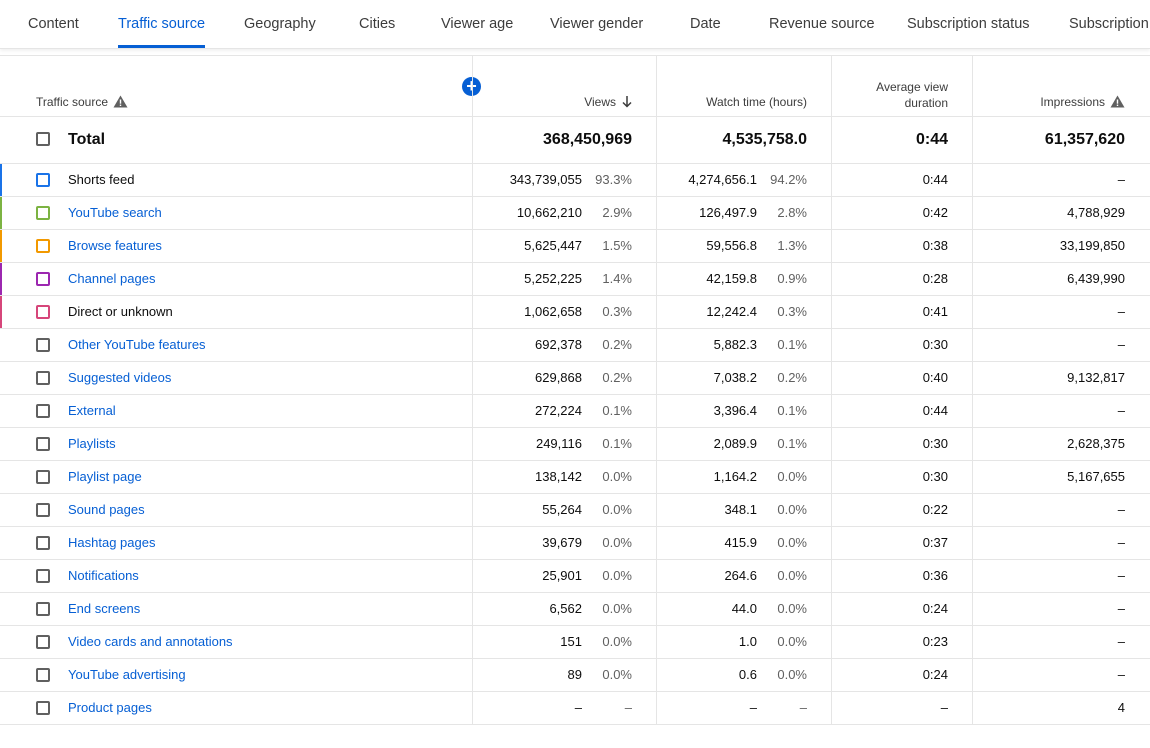 Image resolution: width=1150 pixels, height=748 pixels. What do you see at coordinates (103, 575) in the screenshot?
I see `traffic-source-name: Notifications` at bounding box center [103, 575].